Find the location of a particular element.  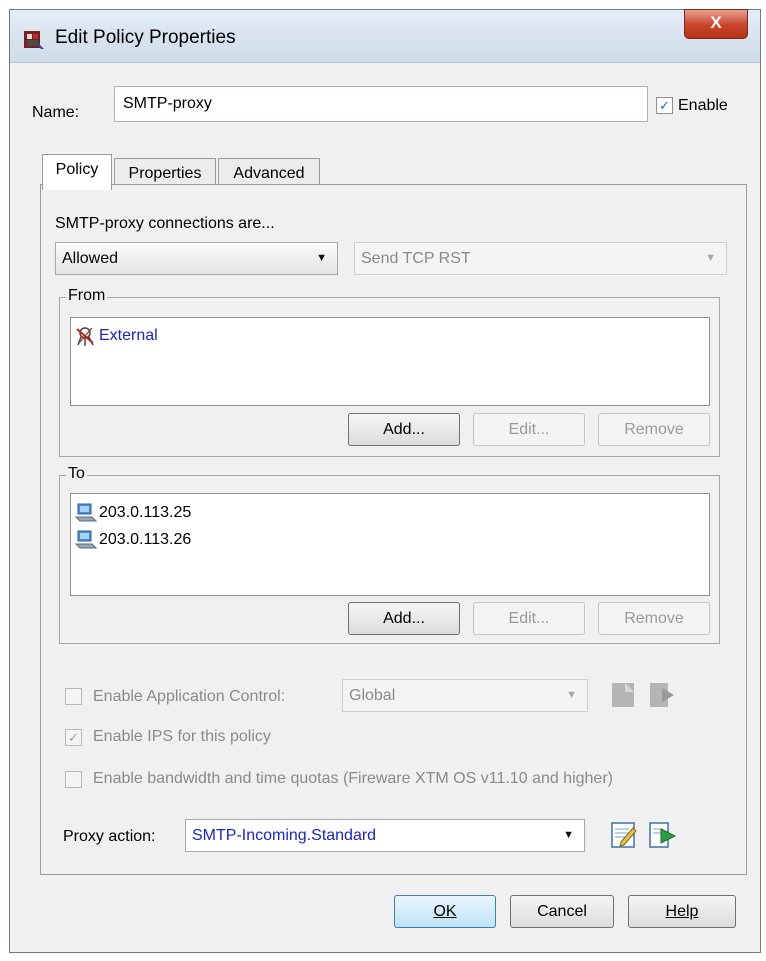

proxy-action-select: SMTP-Incoming.Standard ▼ is located at coordinates (385, 835).